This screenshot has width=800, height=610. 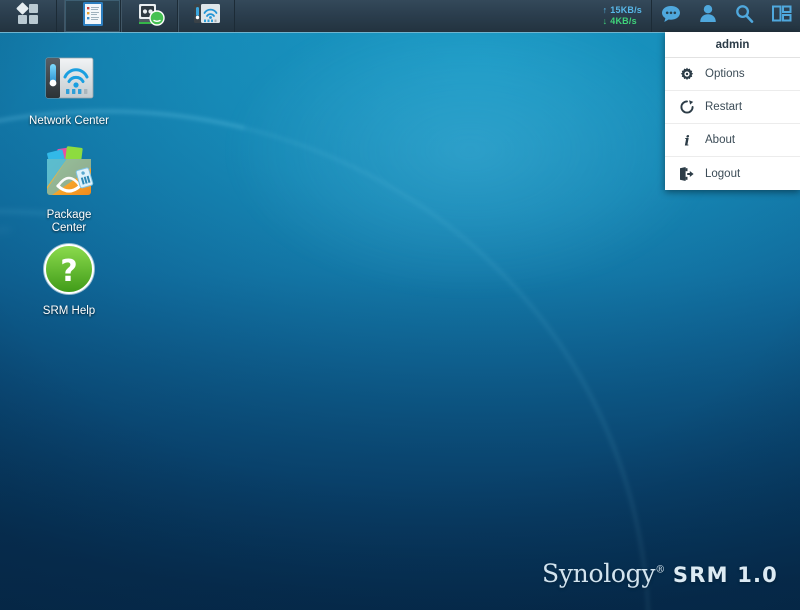 What do you see at coordinates (725, 74) in the screenshot?
I see `menu-item-label: Options` at bounding box center [725, 74].